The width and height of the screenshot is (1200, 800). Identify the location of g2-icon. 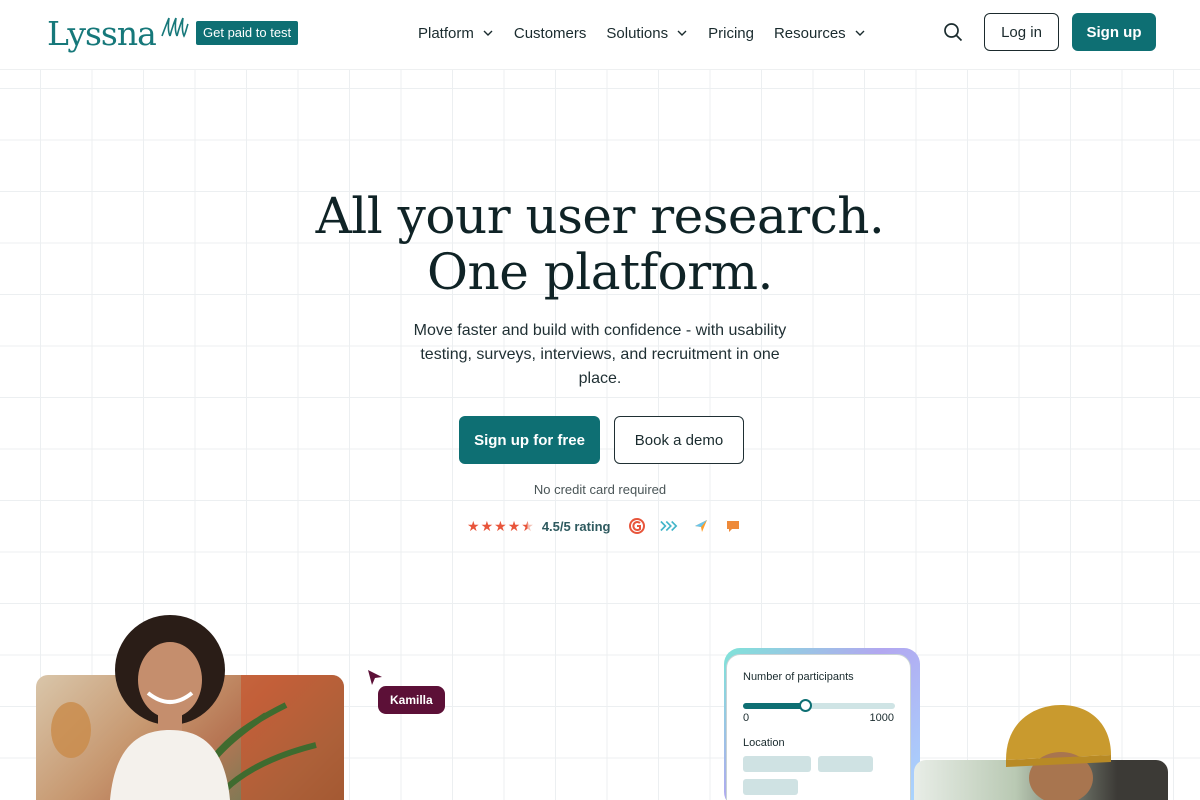
(637, 526).